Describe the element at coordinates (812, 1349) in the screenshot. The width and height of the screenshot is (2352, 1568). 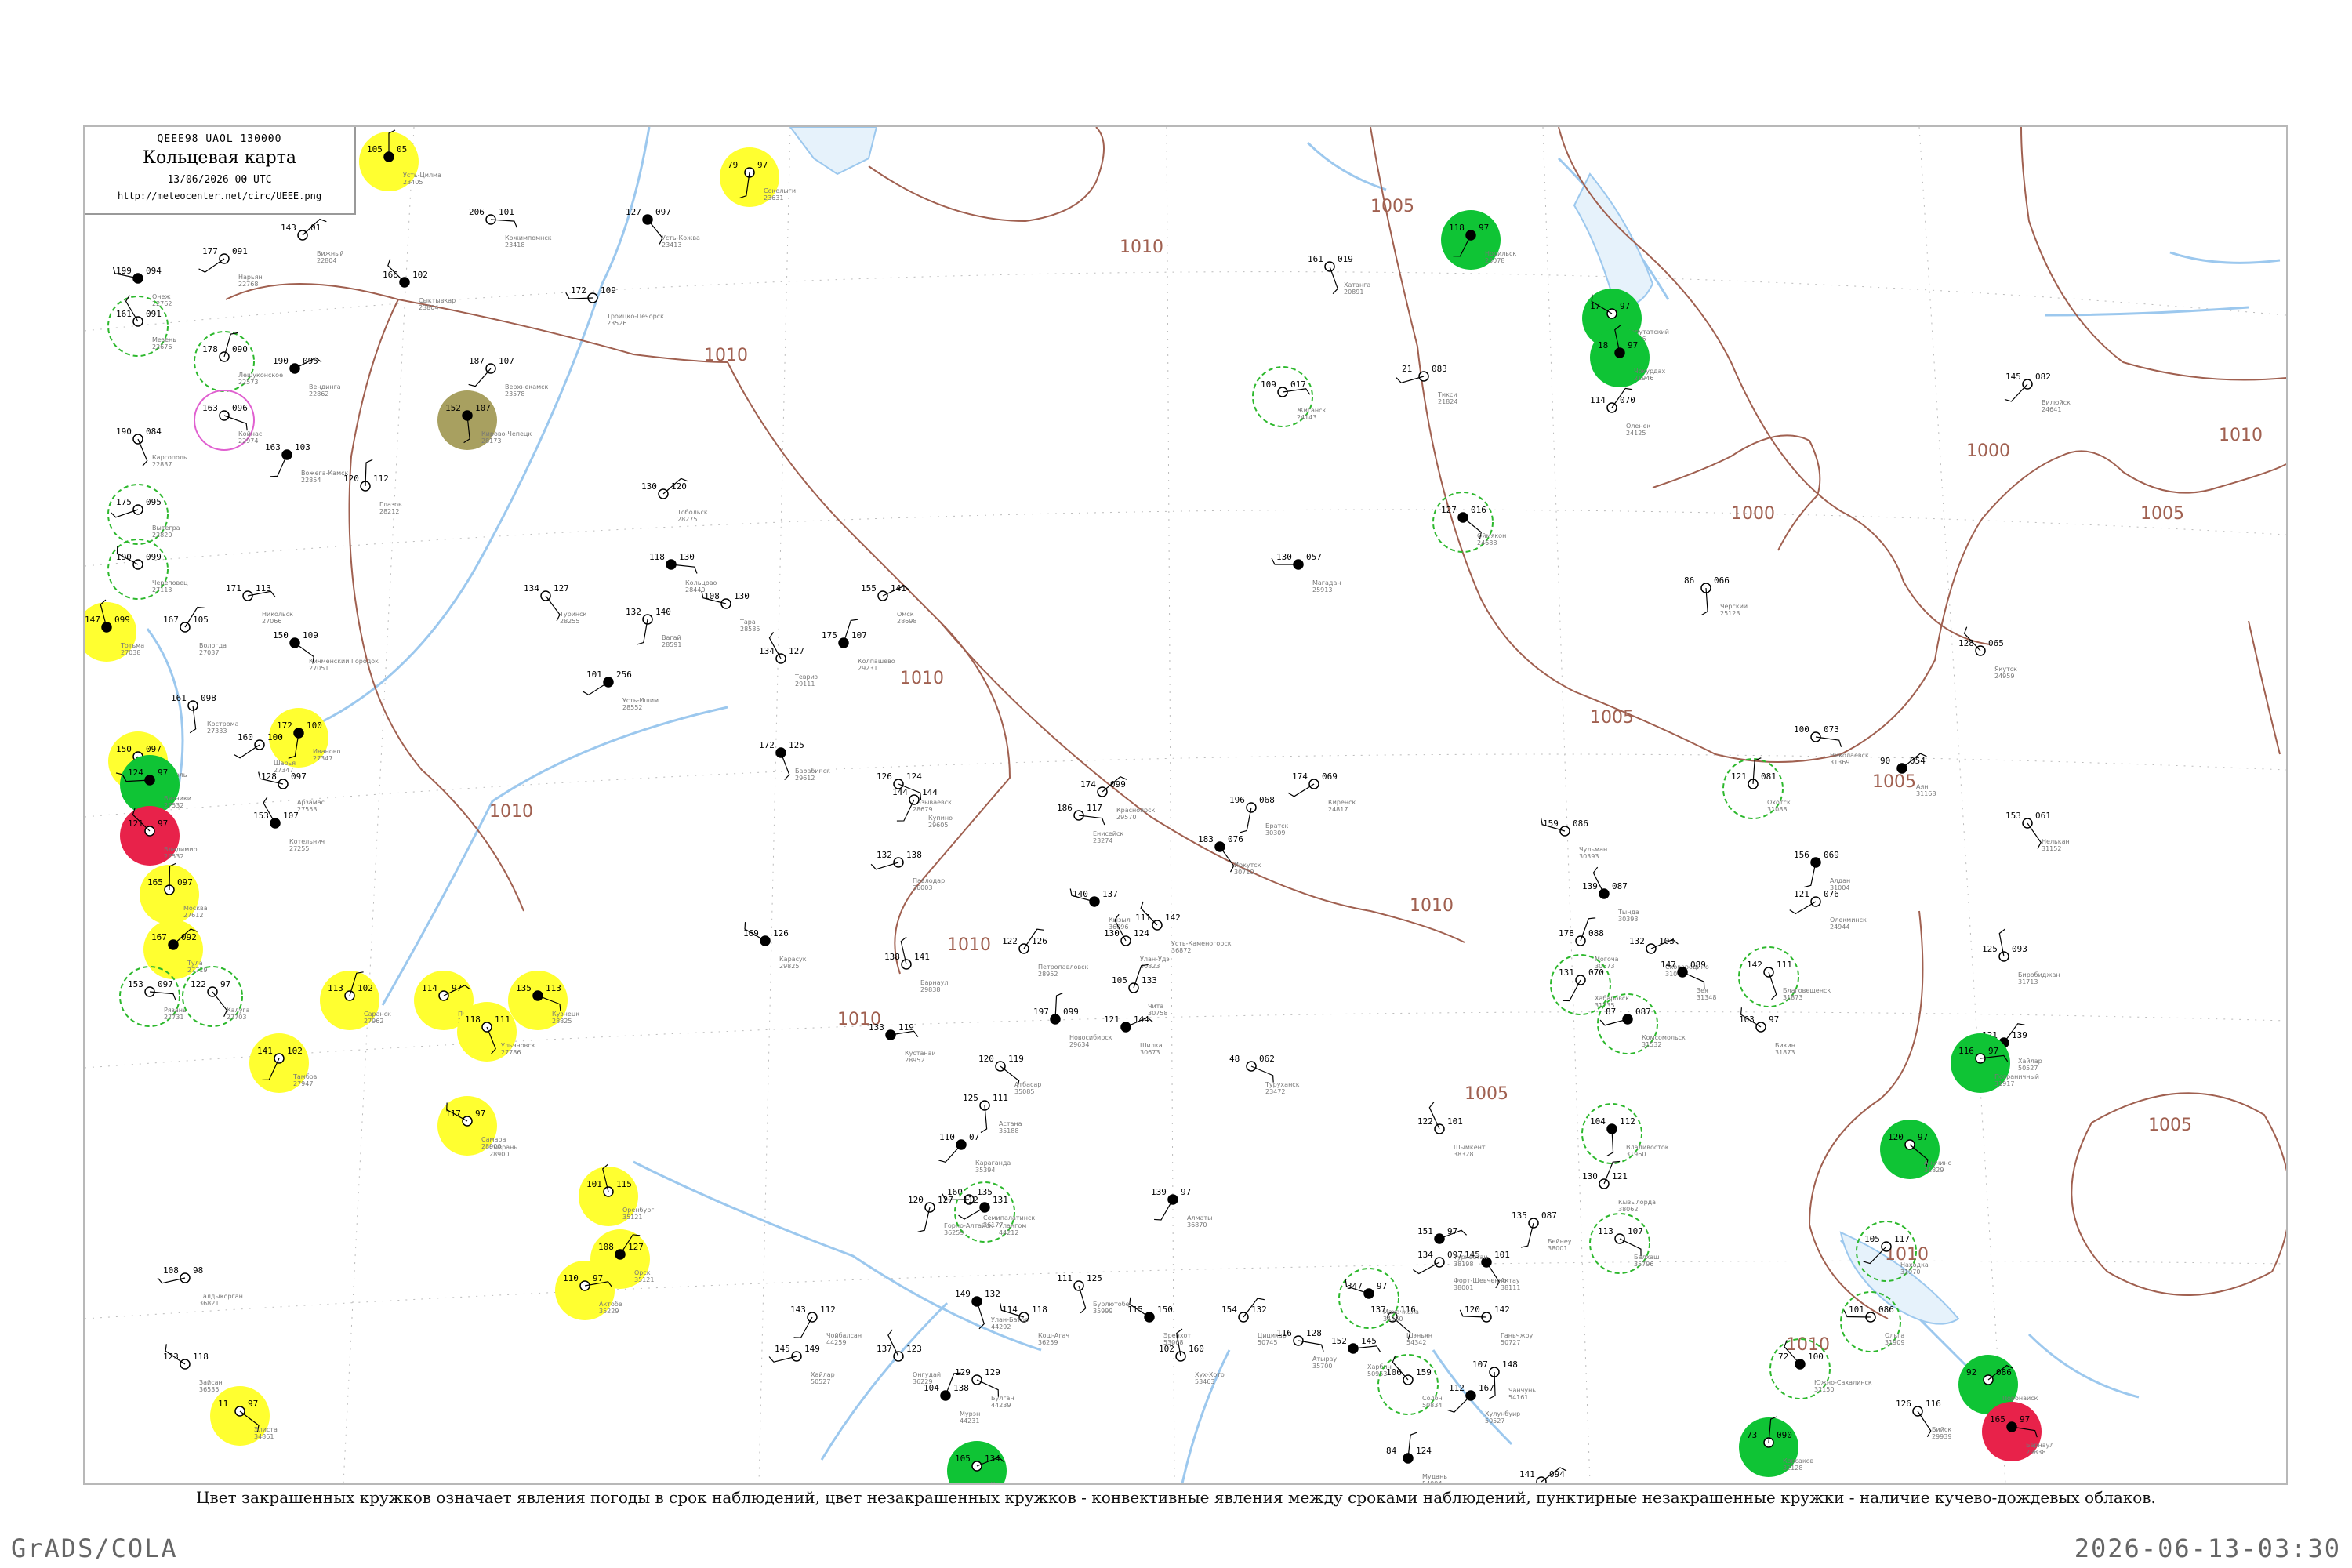
I see `station-pressure: 149` at that location.